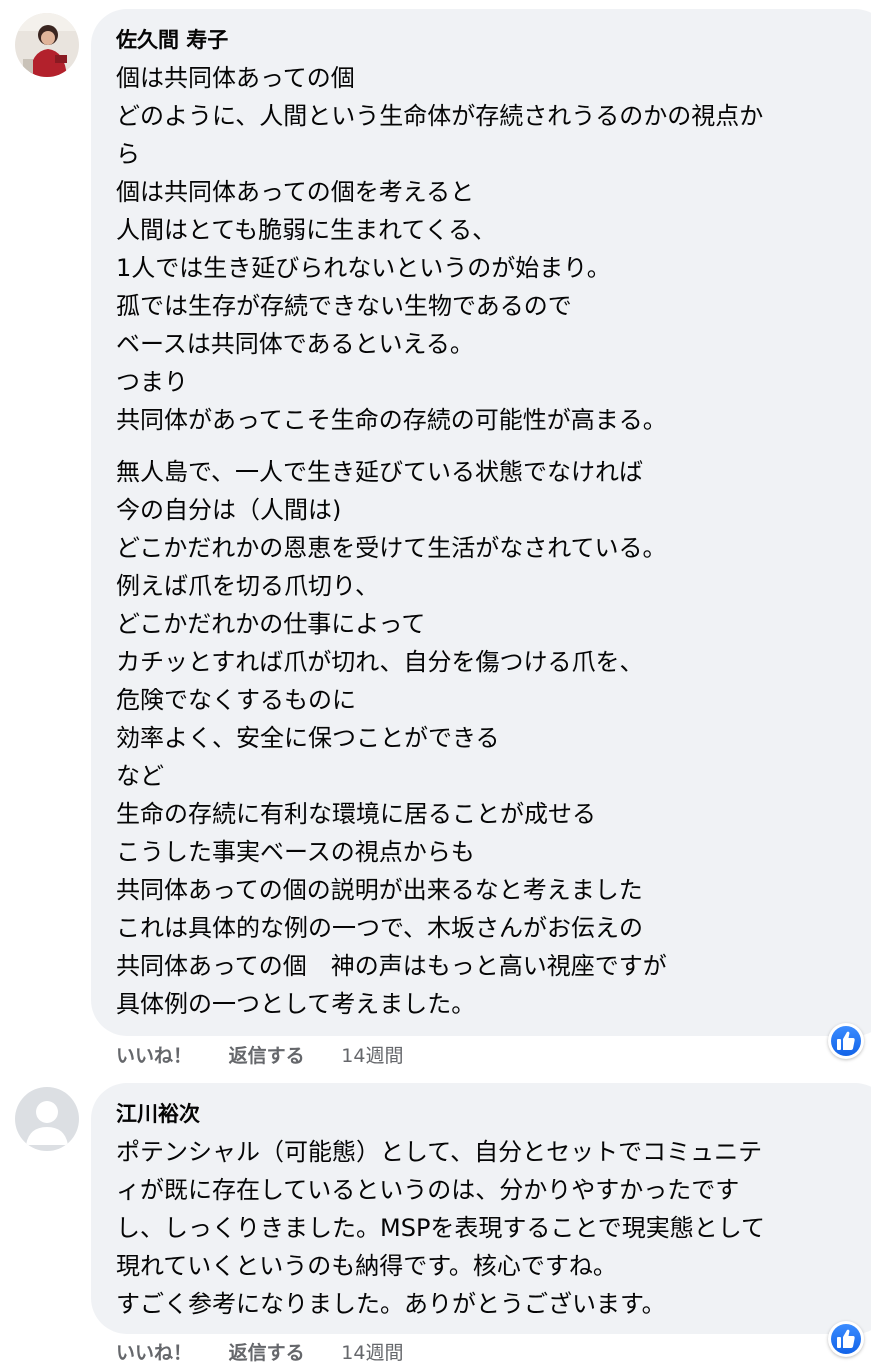  I want to click on comment-text-line: 孤では生存が存続できない生物であるので, so click(344, 306).